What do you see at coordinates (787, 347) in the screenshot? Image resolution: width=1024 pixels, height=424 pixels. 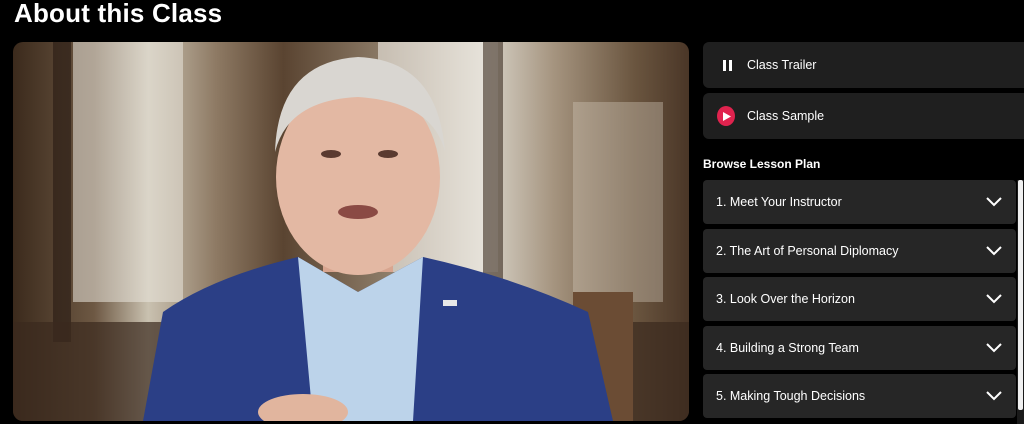 I see `lesson-item-label: 4. Building a Strong Team` at bounding box center [787, 347].